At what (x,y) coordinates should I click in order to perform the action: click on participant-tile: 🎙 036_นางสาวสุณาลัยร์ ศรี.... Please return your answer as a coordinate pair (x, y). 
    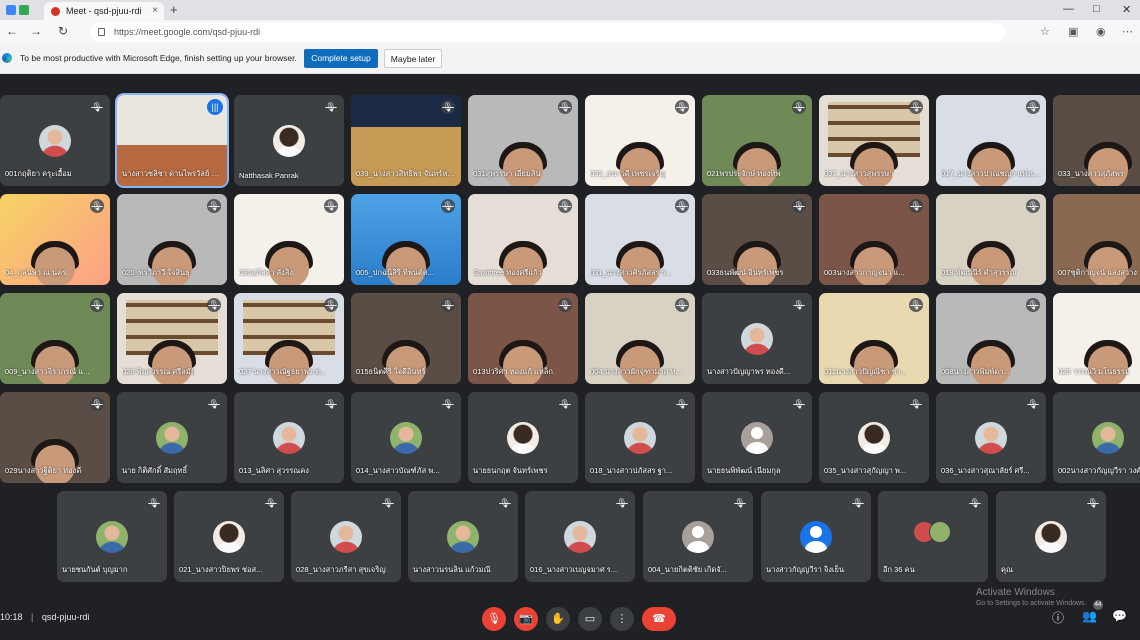
    Looking at the image, I should click on (991, 437).